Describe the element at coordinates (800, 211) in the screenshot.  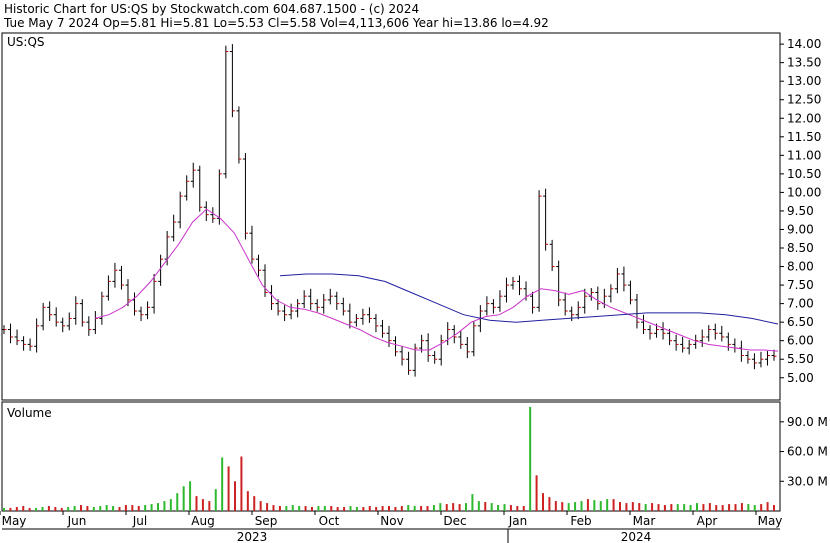
I see `price-tick-label: 9.50` at that location.